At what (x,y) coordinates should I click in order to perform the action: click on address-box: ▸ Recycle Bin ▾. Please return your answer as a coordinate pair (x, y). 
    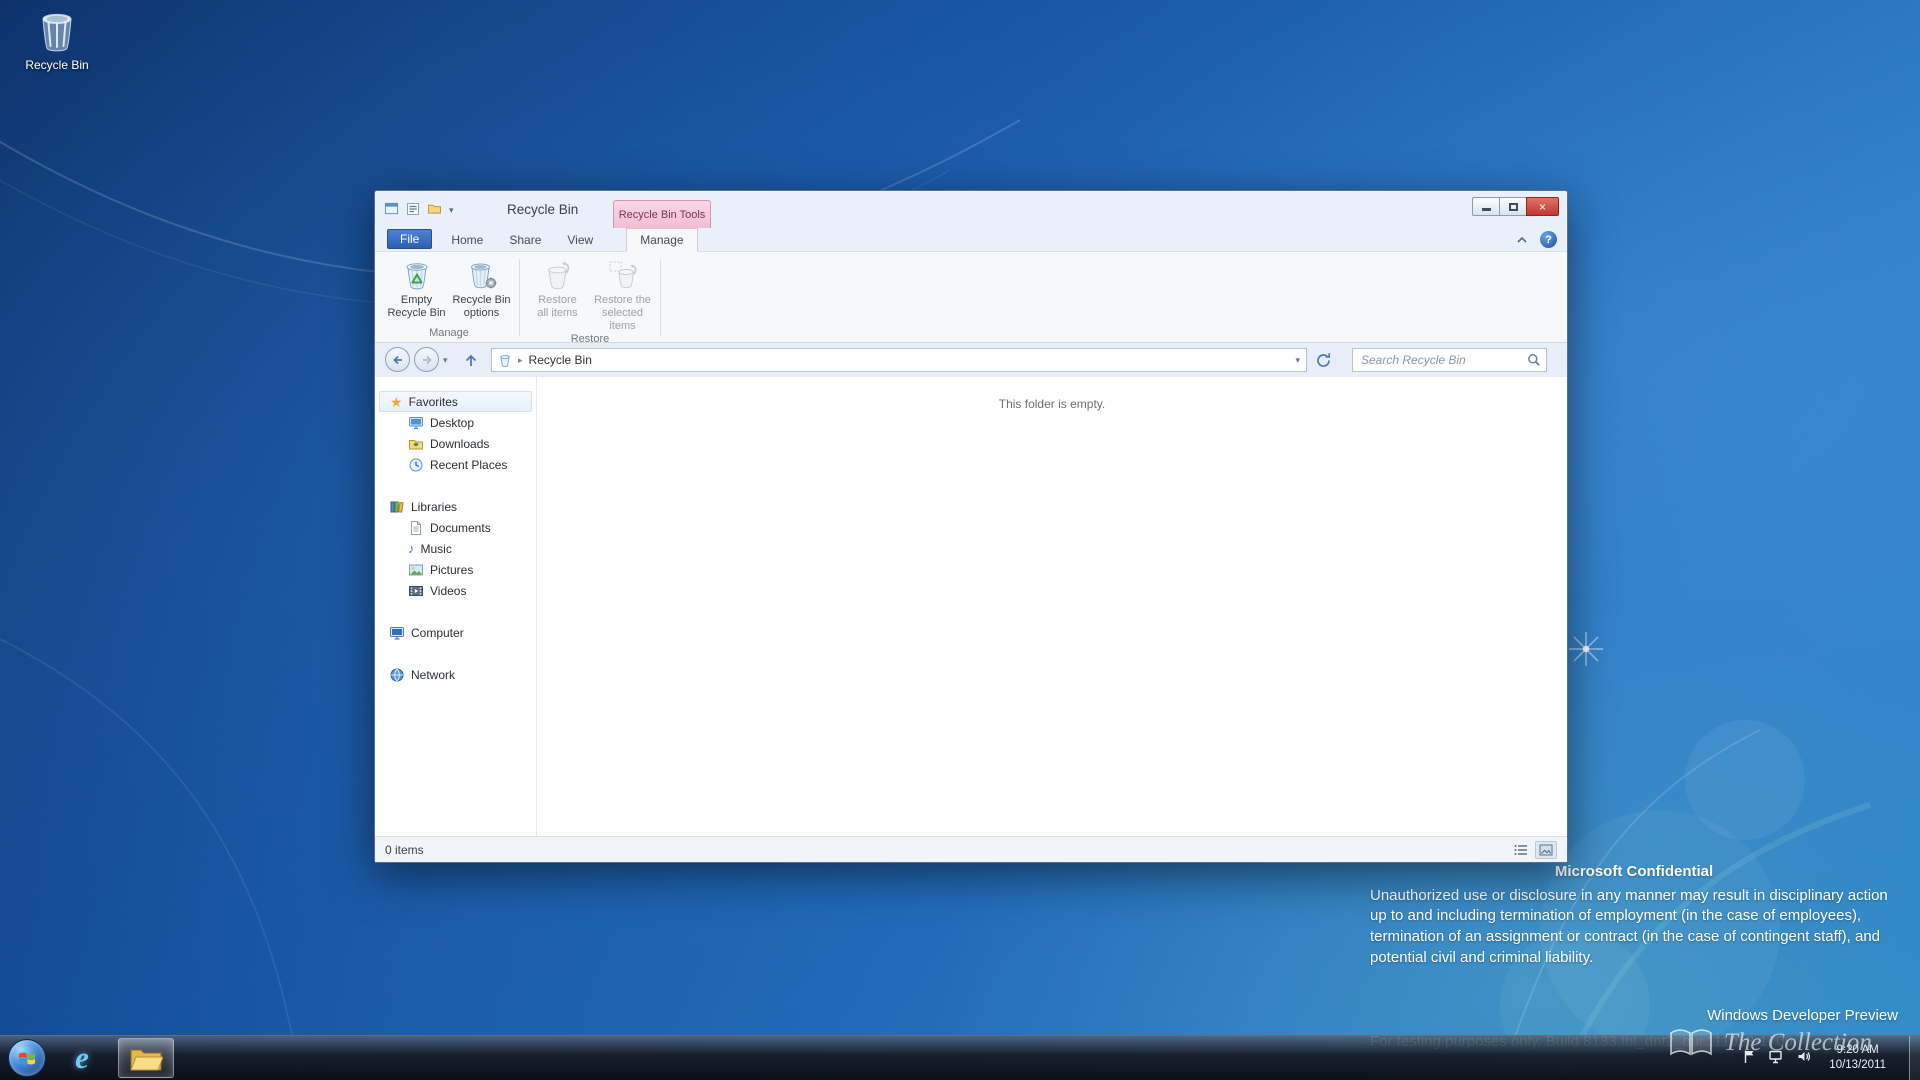
    Looking at the image, I should click on (899, 360).